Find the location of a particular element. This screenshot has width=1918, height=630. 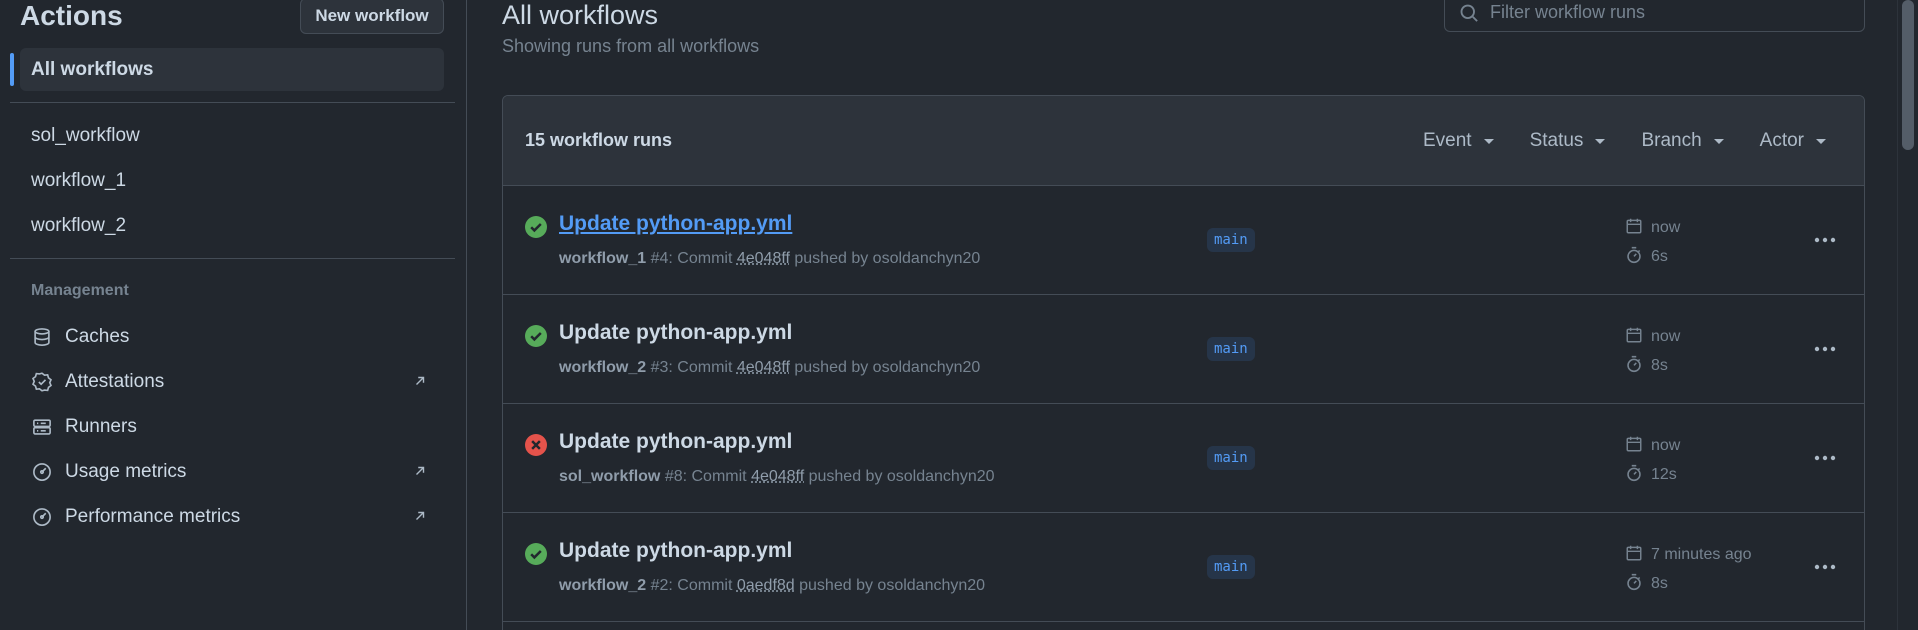

sidebar-item-attestations: Attestations is located at coordinates (231, 382).